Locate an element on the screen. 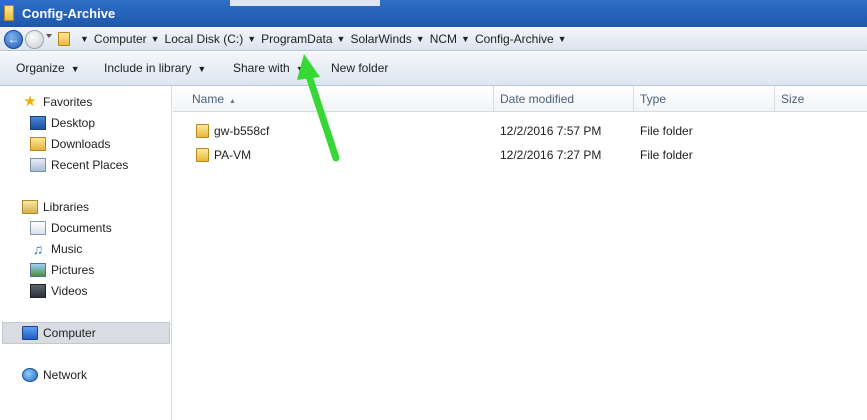 This screenshot has width=867, height=420. nav-item-computer: Computer is located at coordinates (59, 333).